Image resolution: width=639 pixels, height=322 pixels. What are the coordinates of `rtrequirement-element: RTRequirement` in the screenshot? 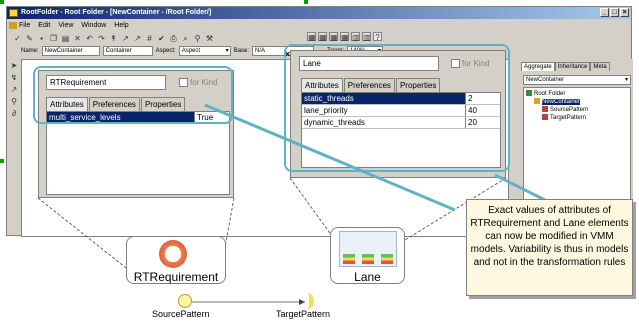 It's located at (176, 260).